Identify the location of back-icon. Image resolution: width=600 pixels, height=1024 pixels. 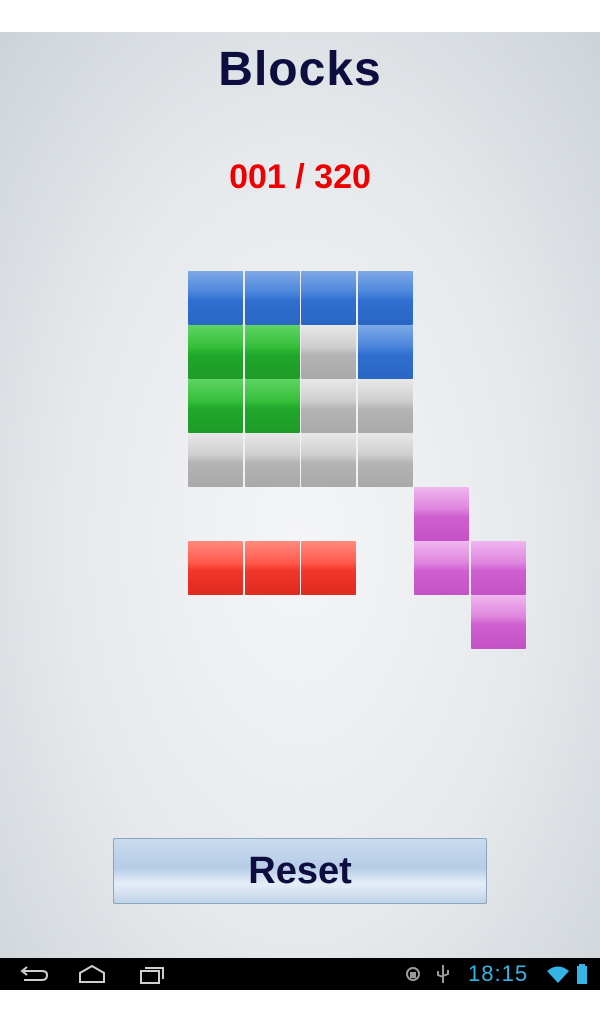
(34, 974).